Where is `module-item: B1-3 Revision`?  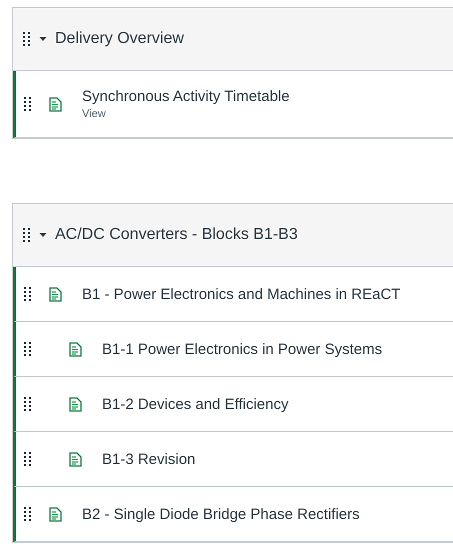 module-item: B1-3 Revision is located at coordinates (233, 459).